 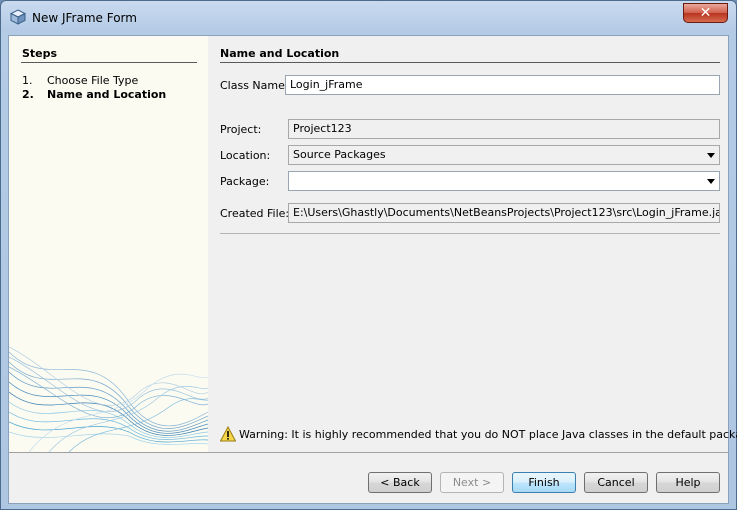 I want to click on step-label: Choose File Type, so click(x=93, y=80).